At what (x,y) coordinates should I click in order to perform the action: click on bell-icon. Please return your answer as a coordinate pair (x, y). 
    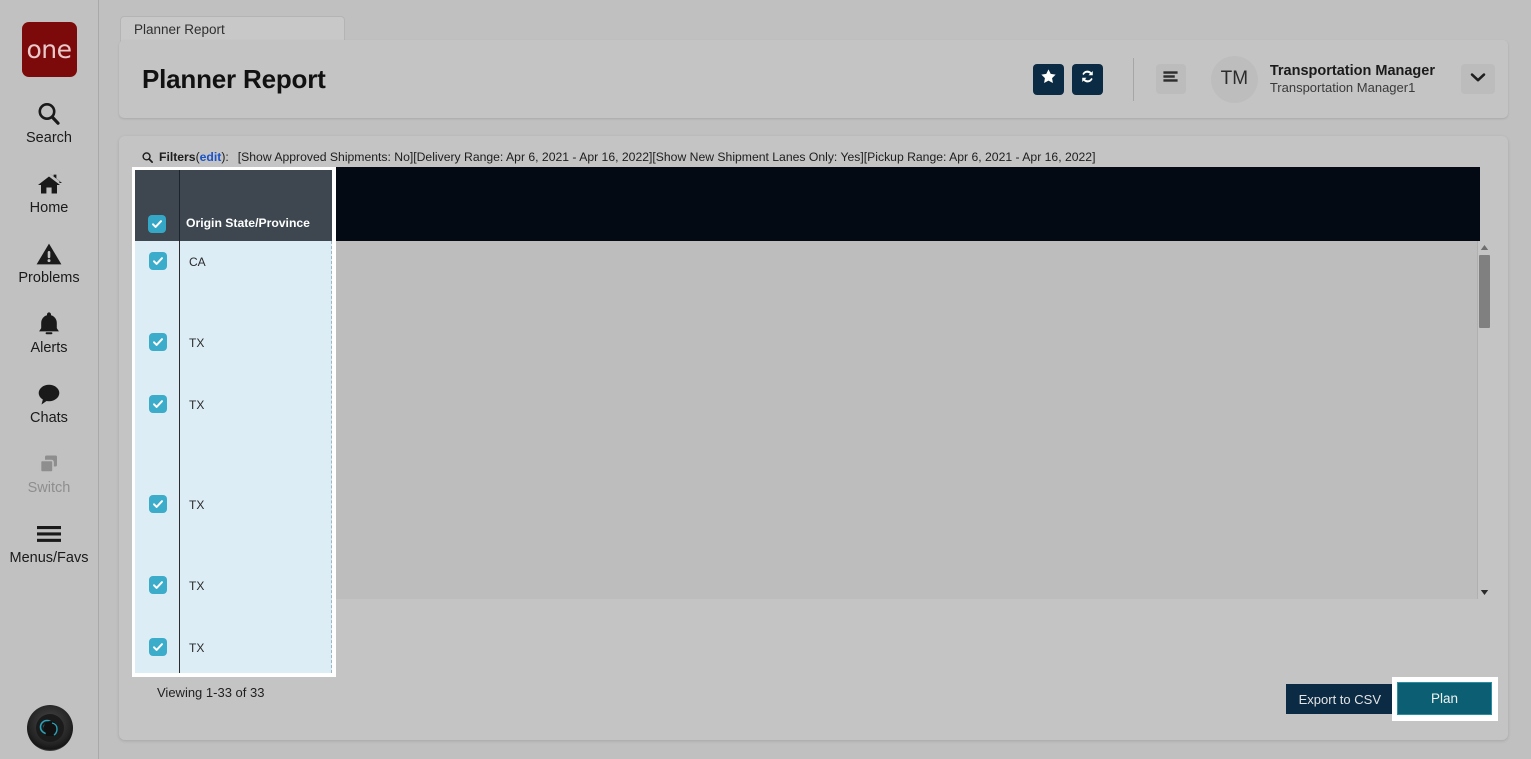
    Looking at the image, I should click on (49, 324).